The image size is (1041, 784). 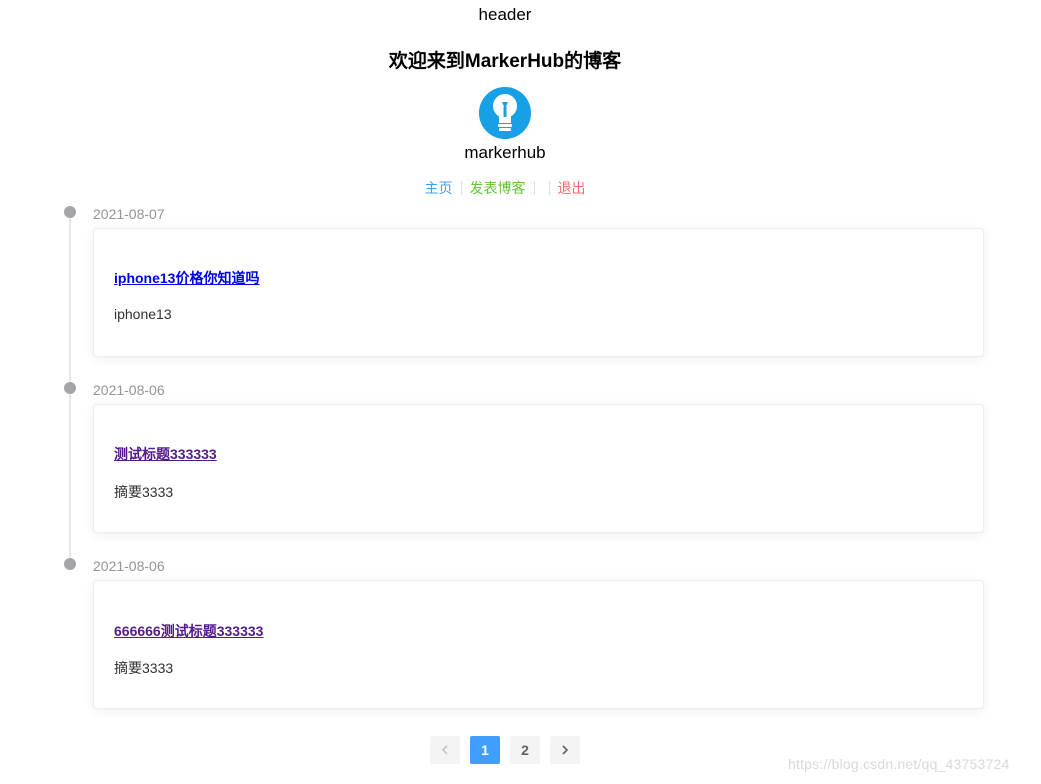 What do you see at coordinates (525, 750) in the screenshot?
I see `page-2-button: 2` at bounding box center [525, 750].